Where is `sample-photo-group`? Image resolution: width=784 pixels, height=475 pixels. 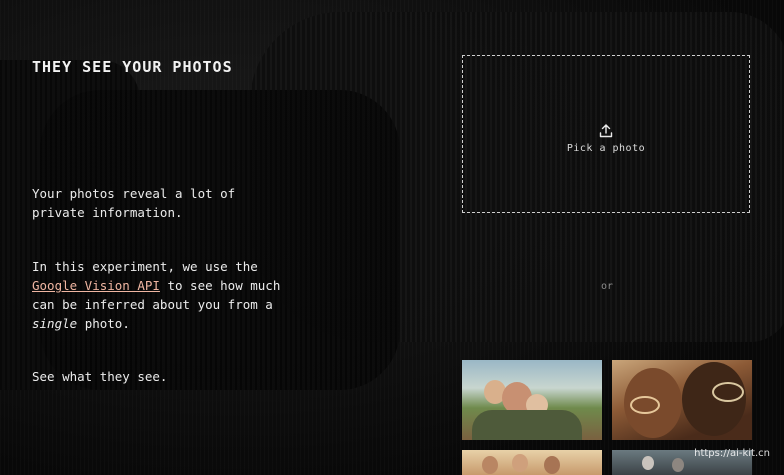
sample-photo-group is located at coordinates (532, 462).